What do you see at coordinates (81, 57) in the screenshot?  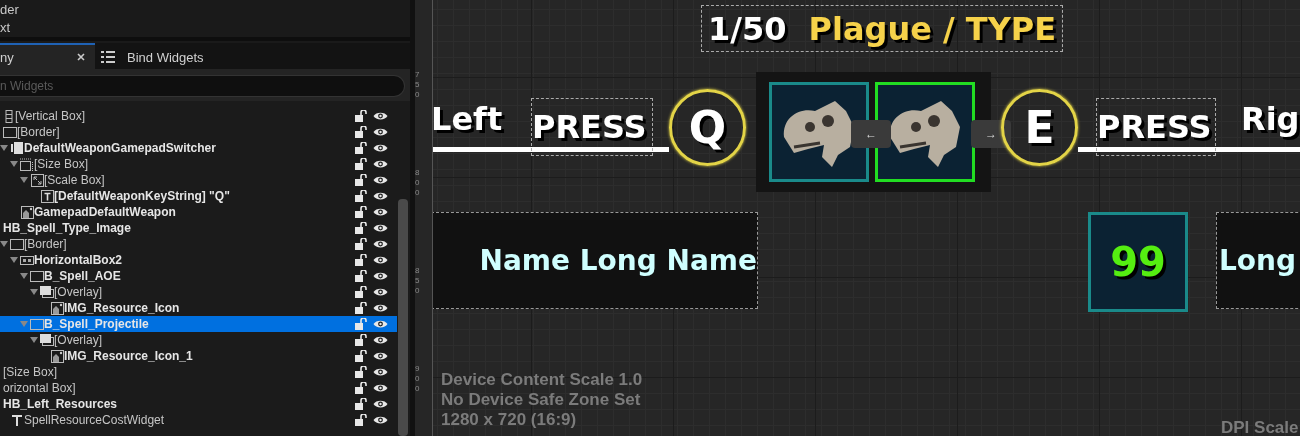 I see `close-icon` at bounding box center [81, 57].